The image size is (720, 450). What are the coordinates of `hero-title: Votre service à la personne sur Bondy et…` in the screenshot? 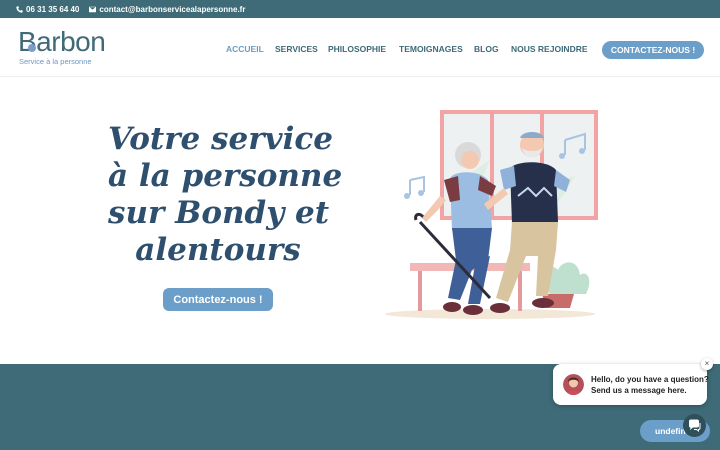 It's located at (225, 195).